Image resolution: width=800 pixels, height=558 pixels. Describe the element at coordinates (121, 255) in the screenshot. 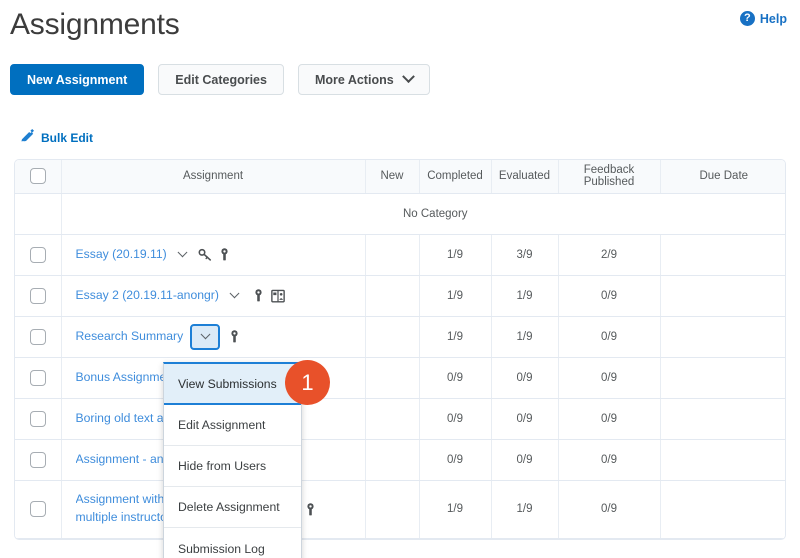

I see `assignment-link: Essay (20.19.11)` at that location.